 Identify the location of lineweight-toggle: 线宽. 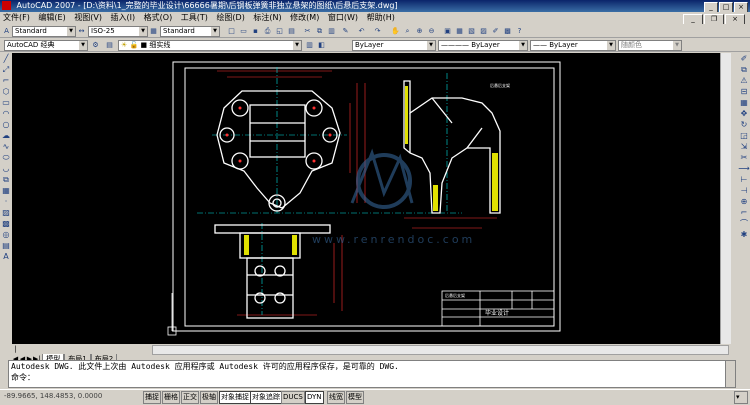
(336, 397).